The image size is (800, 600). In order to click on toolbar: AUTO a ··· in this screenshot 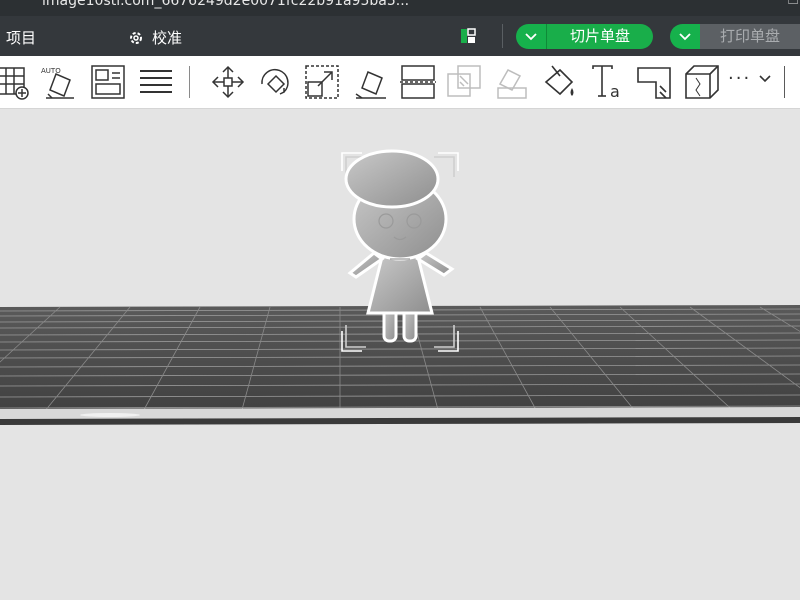, I will do `click(400, 82)`.